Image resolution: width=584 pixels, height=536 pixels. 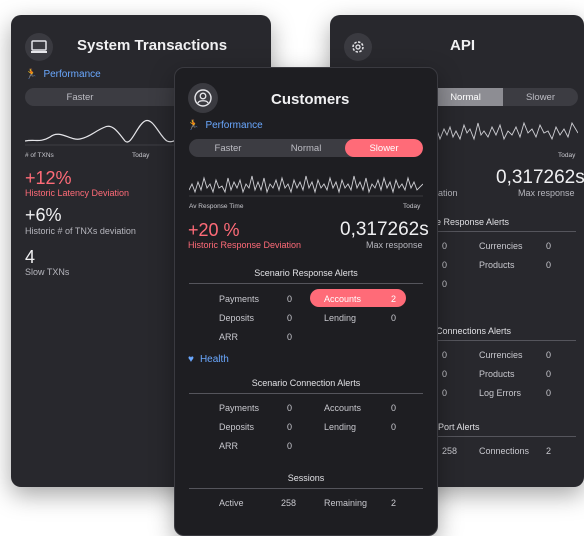 What do you see at coordinates (306, 383) in the screenshot?
I see `connection-alerts-title: Scenario Connection Alerts` at bounding box center [306, 383].